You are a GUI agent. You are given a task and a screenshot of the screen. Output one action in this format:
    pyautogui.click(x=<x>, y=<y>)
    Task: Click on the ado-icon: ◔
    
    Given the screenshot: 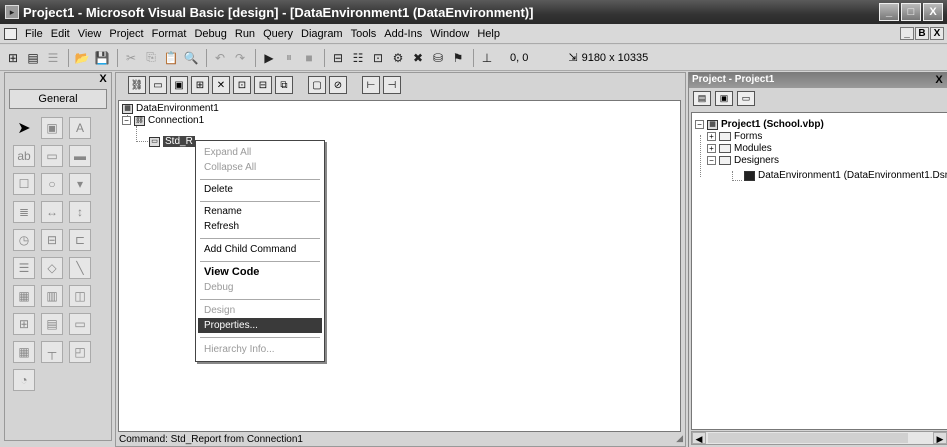 What is the action you would take?
    pyautogui.click(x=24, y=380)
    